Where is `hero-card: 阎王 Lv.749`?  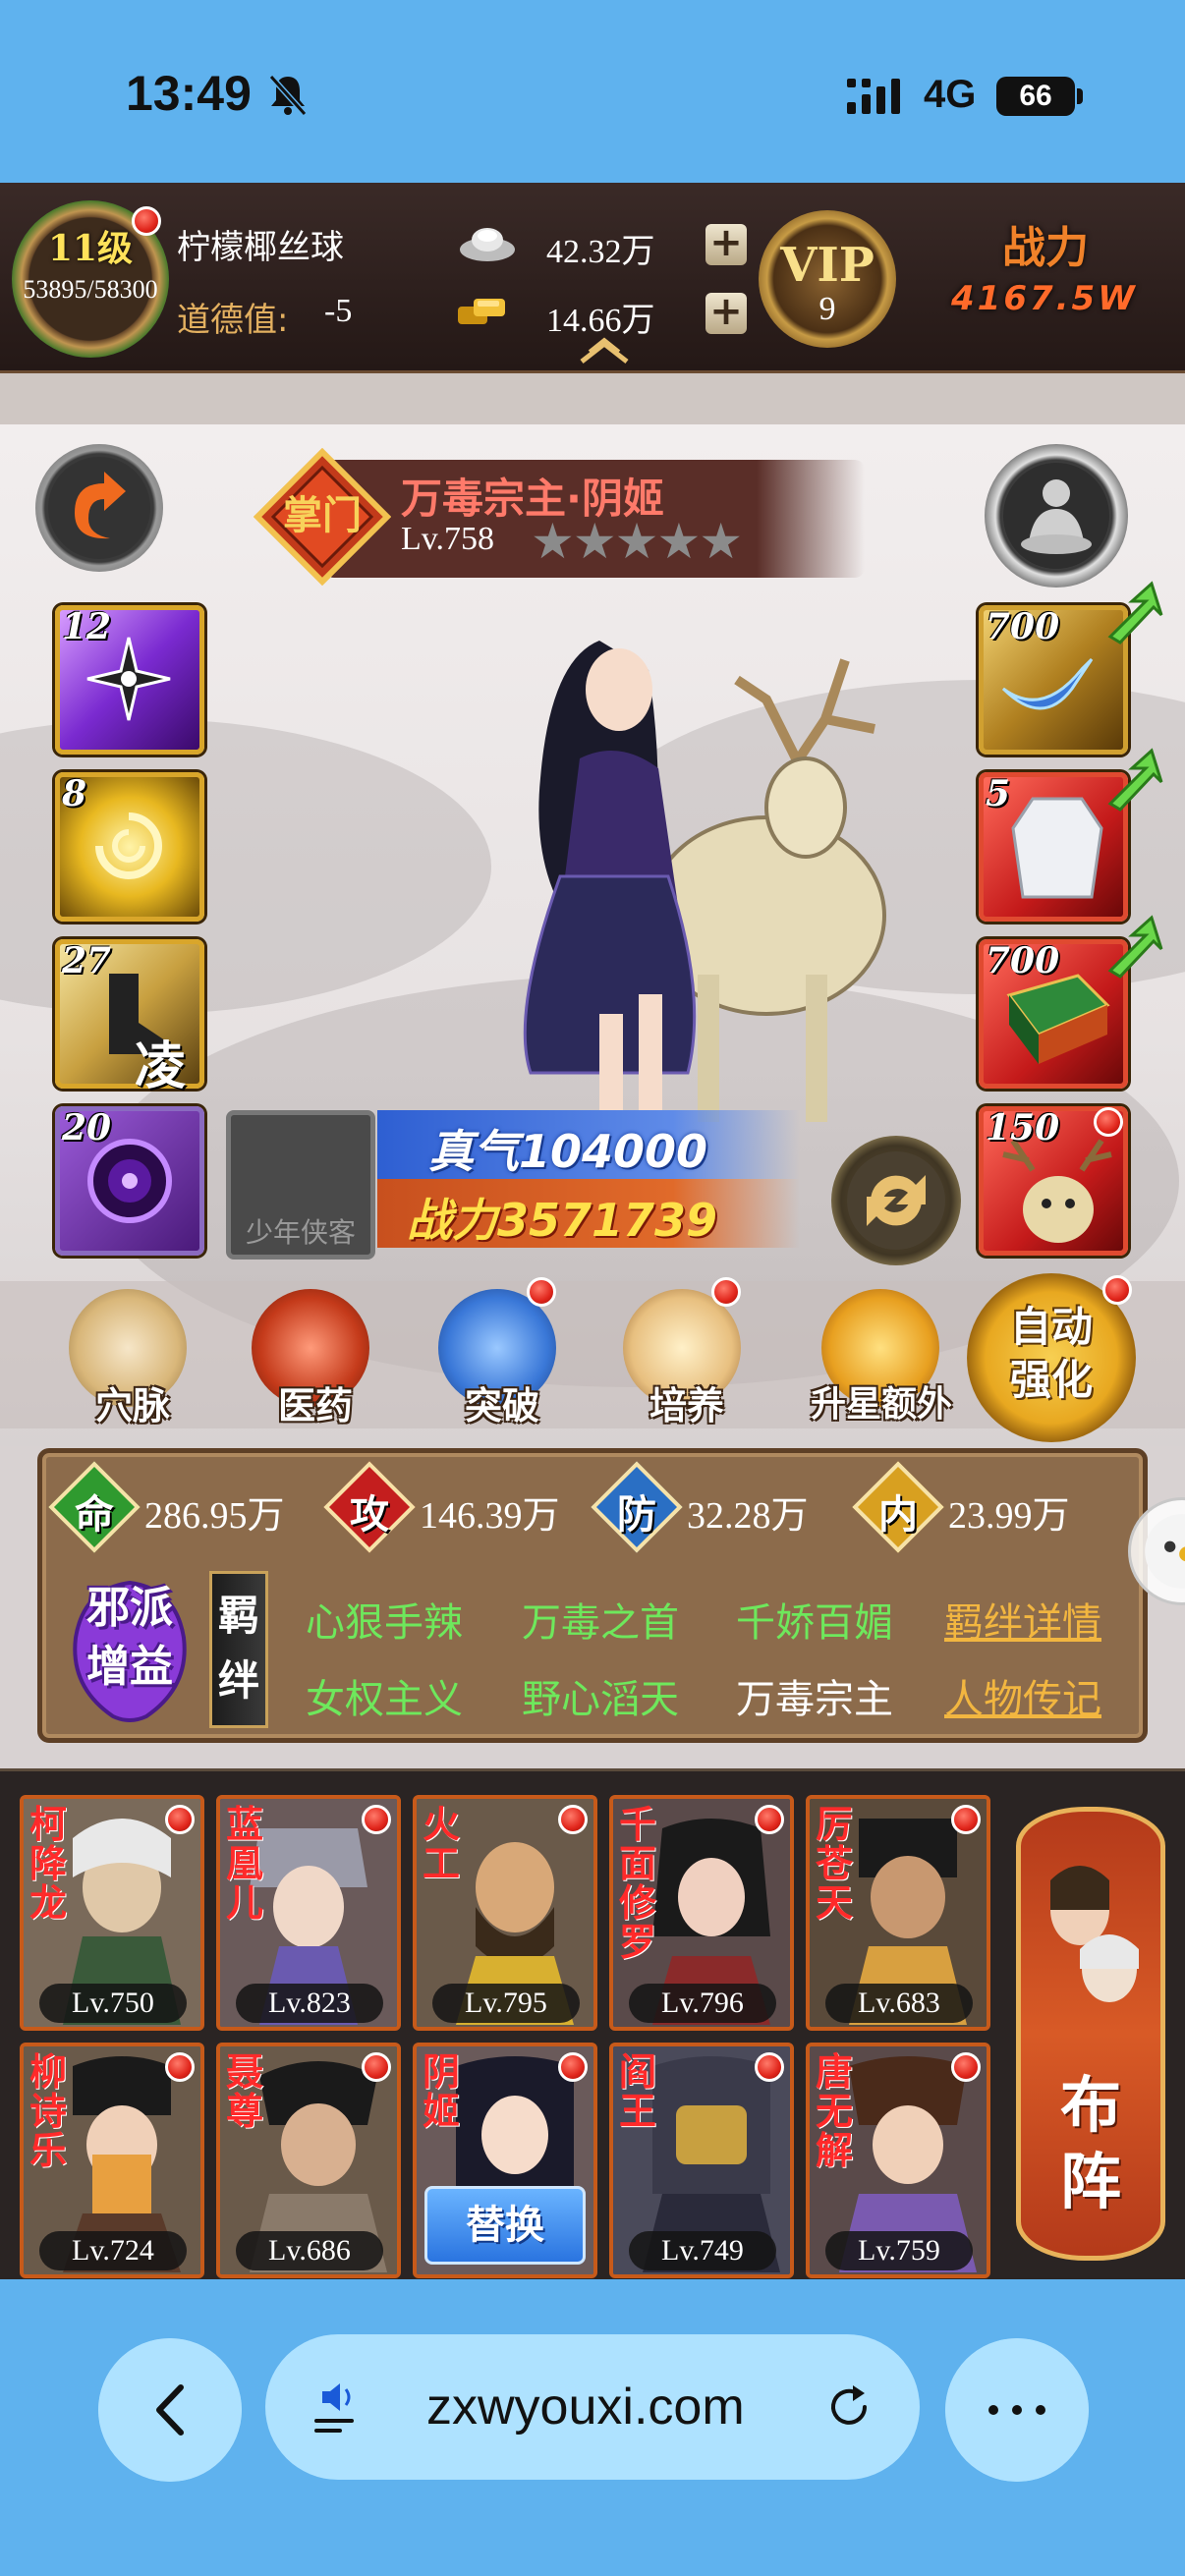
hero-card: 阎王 Lv.749 is located at coordinates (701, 2160).